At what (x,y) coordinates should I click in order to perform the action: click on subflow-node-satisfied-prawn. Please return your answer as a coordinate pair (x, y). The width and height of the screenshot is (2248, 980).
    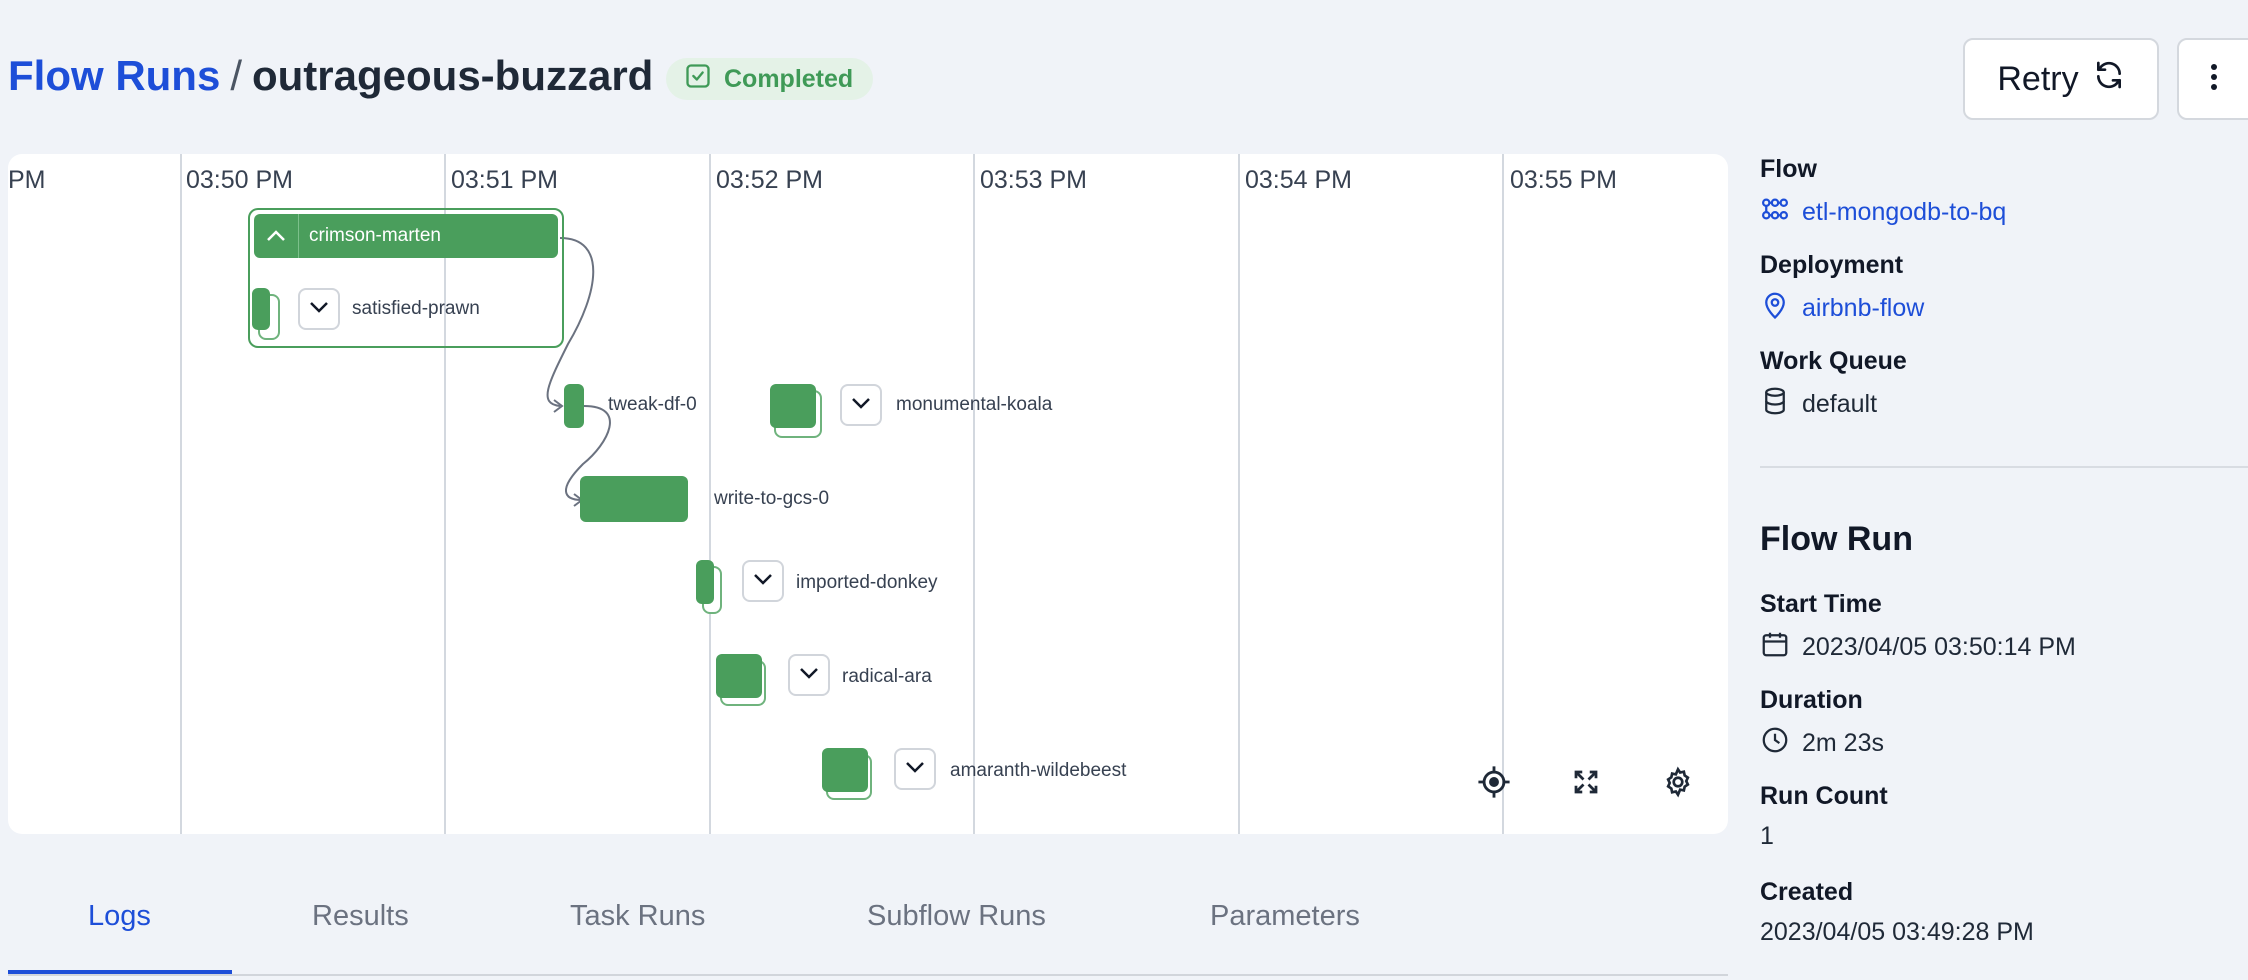
    Looking at the image, I should click on (261, 309).